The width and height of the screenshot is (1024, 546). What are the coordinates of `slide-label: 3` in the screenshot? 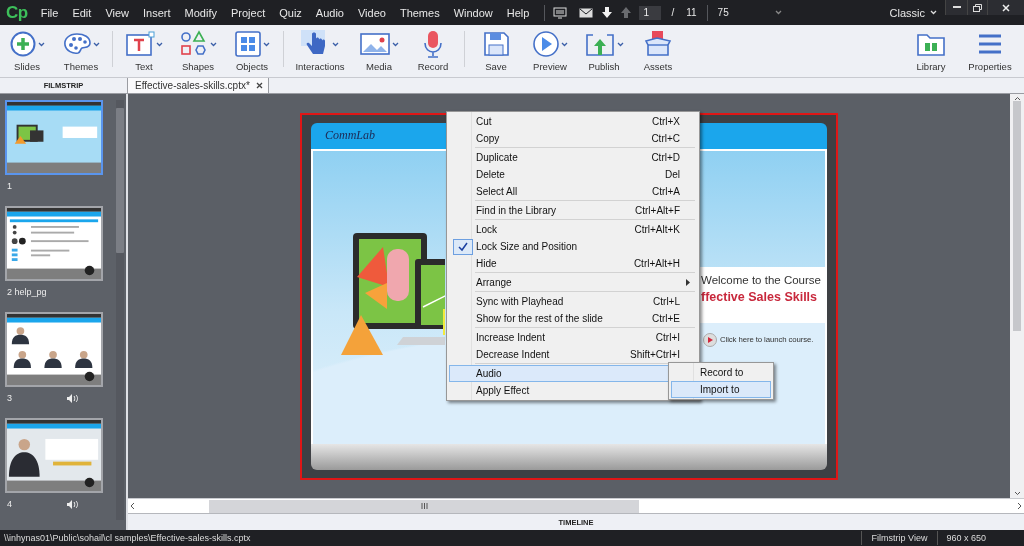 It's located at (10, 398).